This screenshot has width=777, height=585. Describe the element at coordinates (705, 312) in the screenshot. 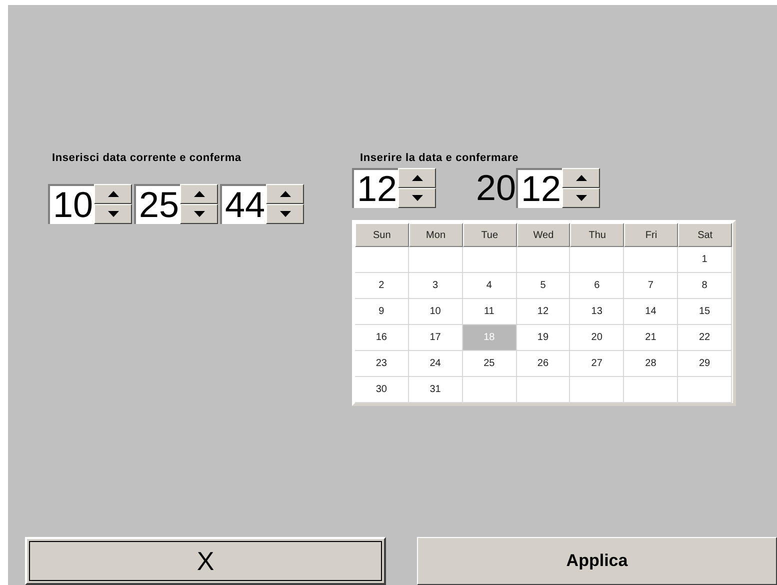

I see `day-cell: 15` at that location.